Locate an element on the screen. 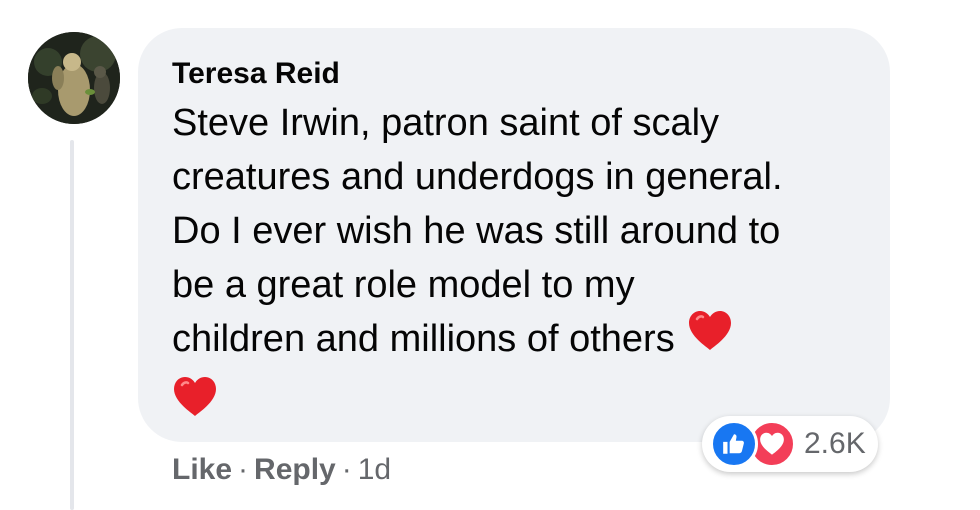  comment-text-line: Do I ever wish he was still around to is located at coordinates (476, 231).